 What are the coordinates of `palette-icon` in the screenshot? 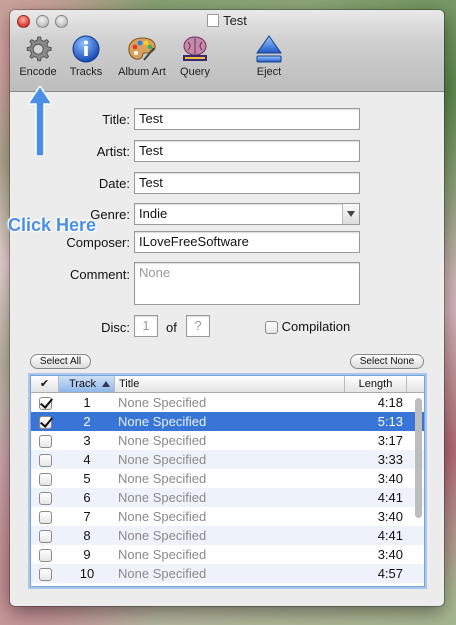 It's located at (142, 49).